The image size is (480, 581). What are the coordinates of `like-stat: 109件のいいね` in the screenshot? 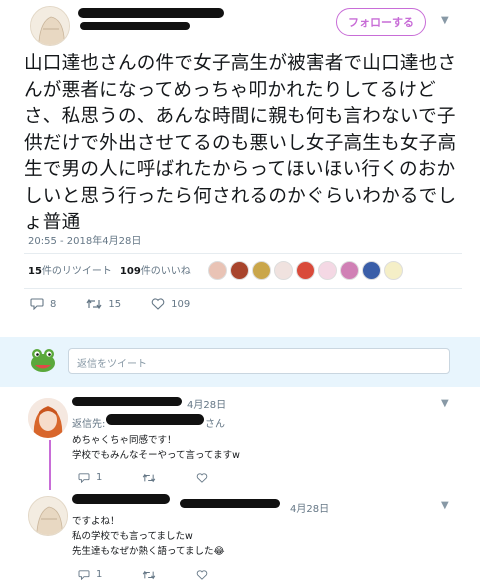 It's located at (155, 269).